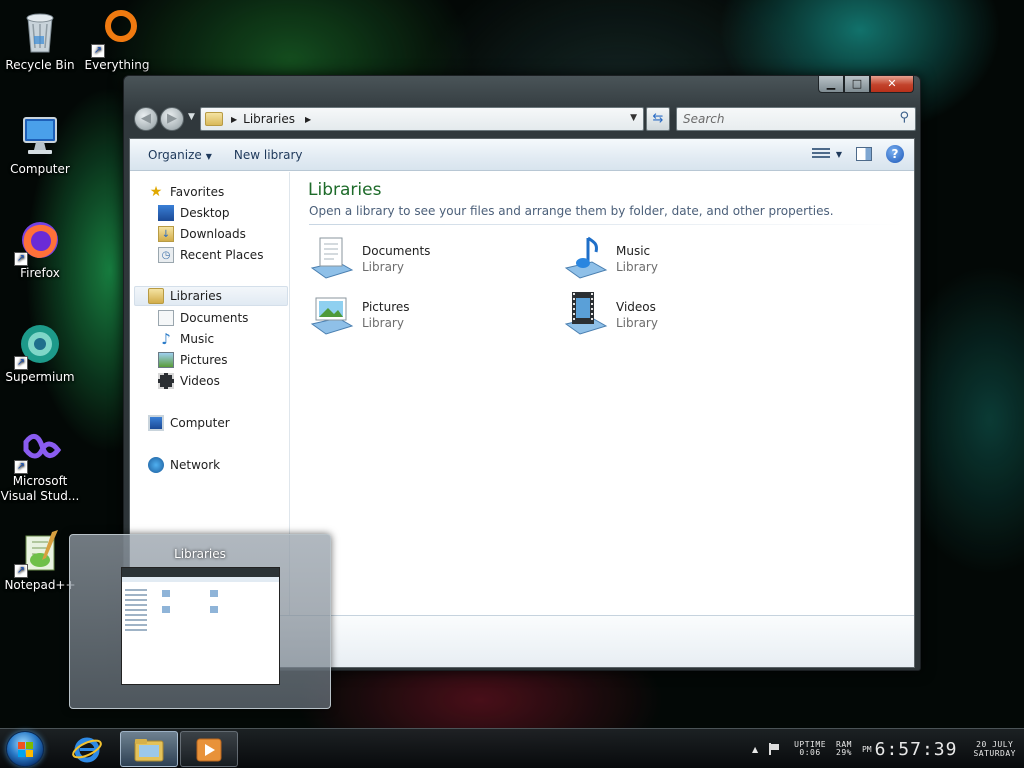 The image size is (1024, 768). Describe the element at coordinates (140, 610) in the screenshot. I see `thumbnail-nav-lines` at that location.